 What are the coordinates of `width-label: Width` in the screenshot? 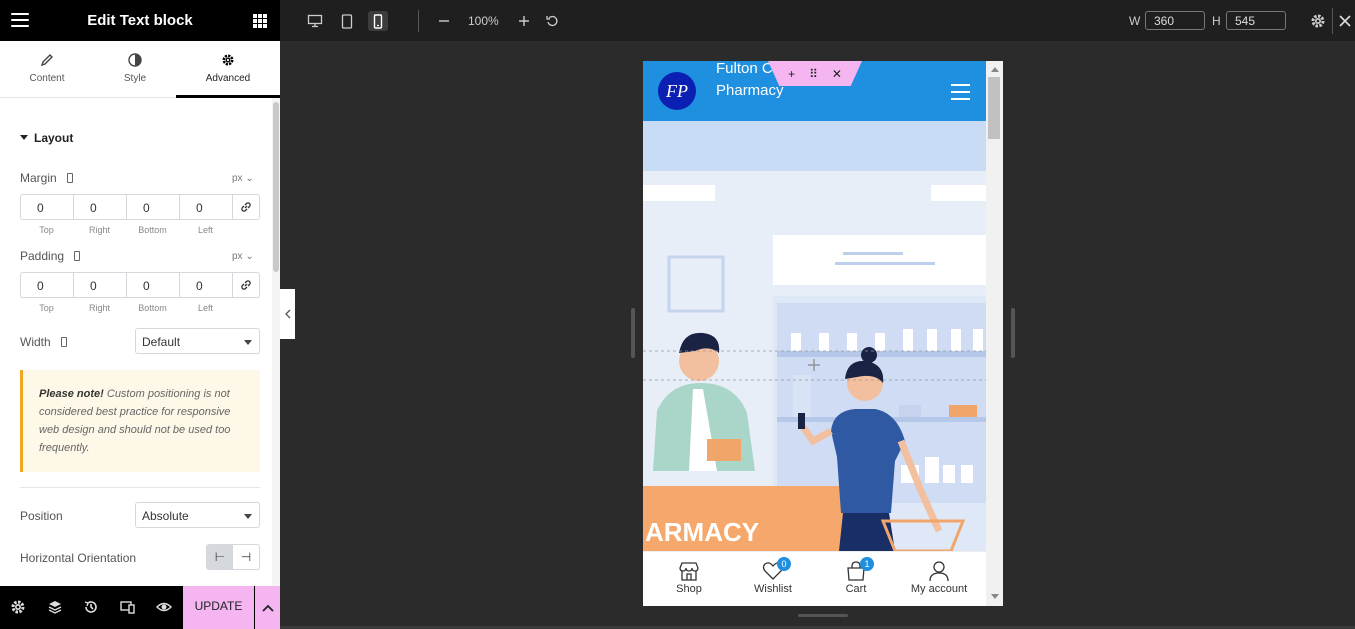 It's located at (43, 342).